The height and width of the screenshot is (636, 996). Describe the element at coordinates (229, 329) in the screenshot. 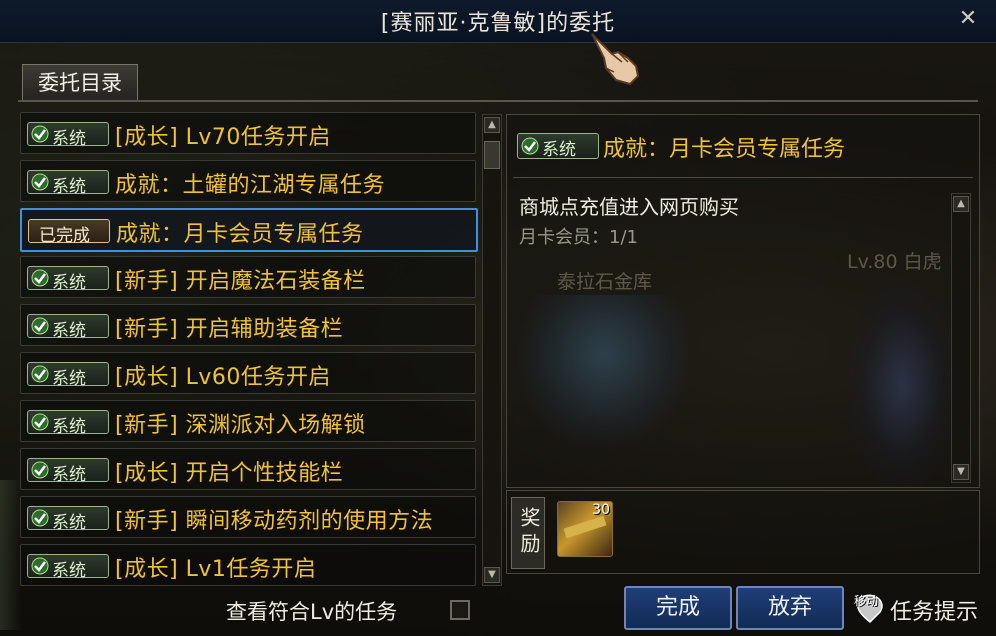

I see `quest-label: [新手] 开启辅助装备栏` at that location.